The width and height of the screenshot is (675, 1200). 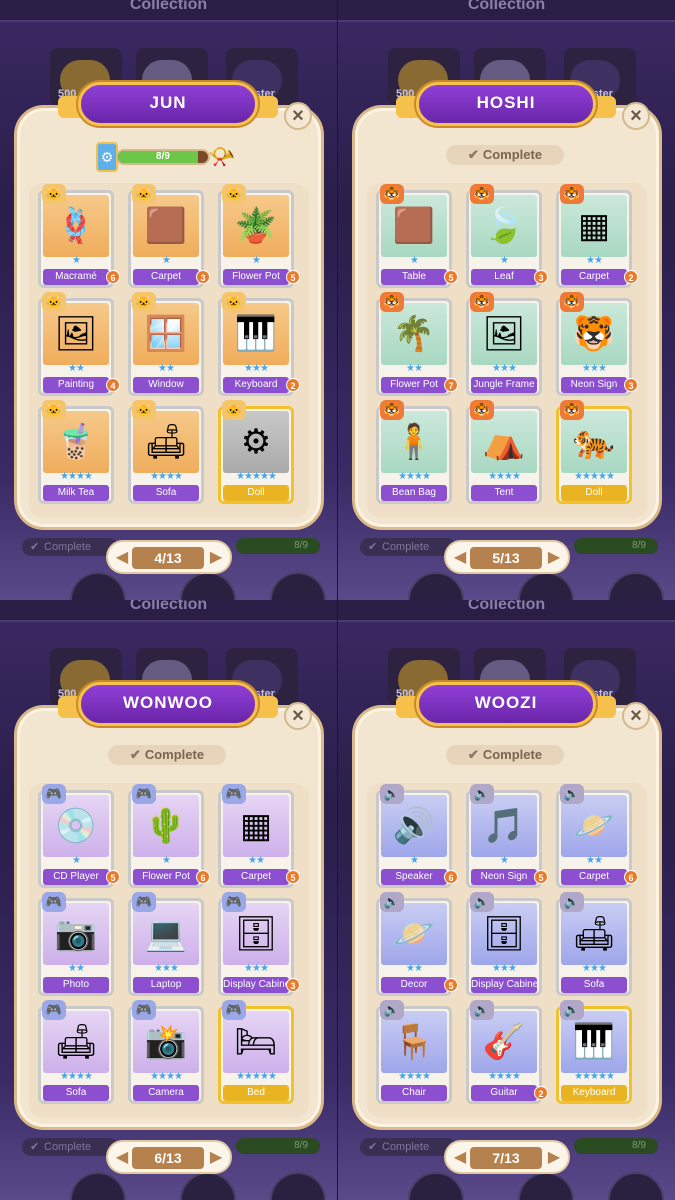 I want to click on item-card: 🛋 ★★★ Sofa, so click(x=594, y=947).